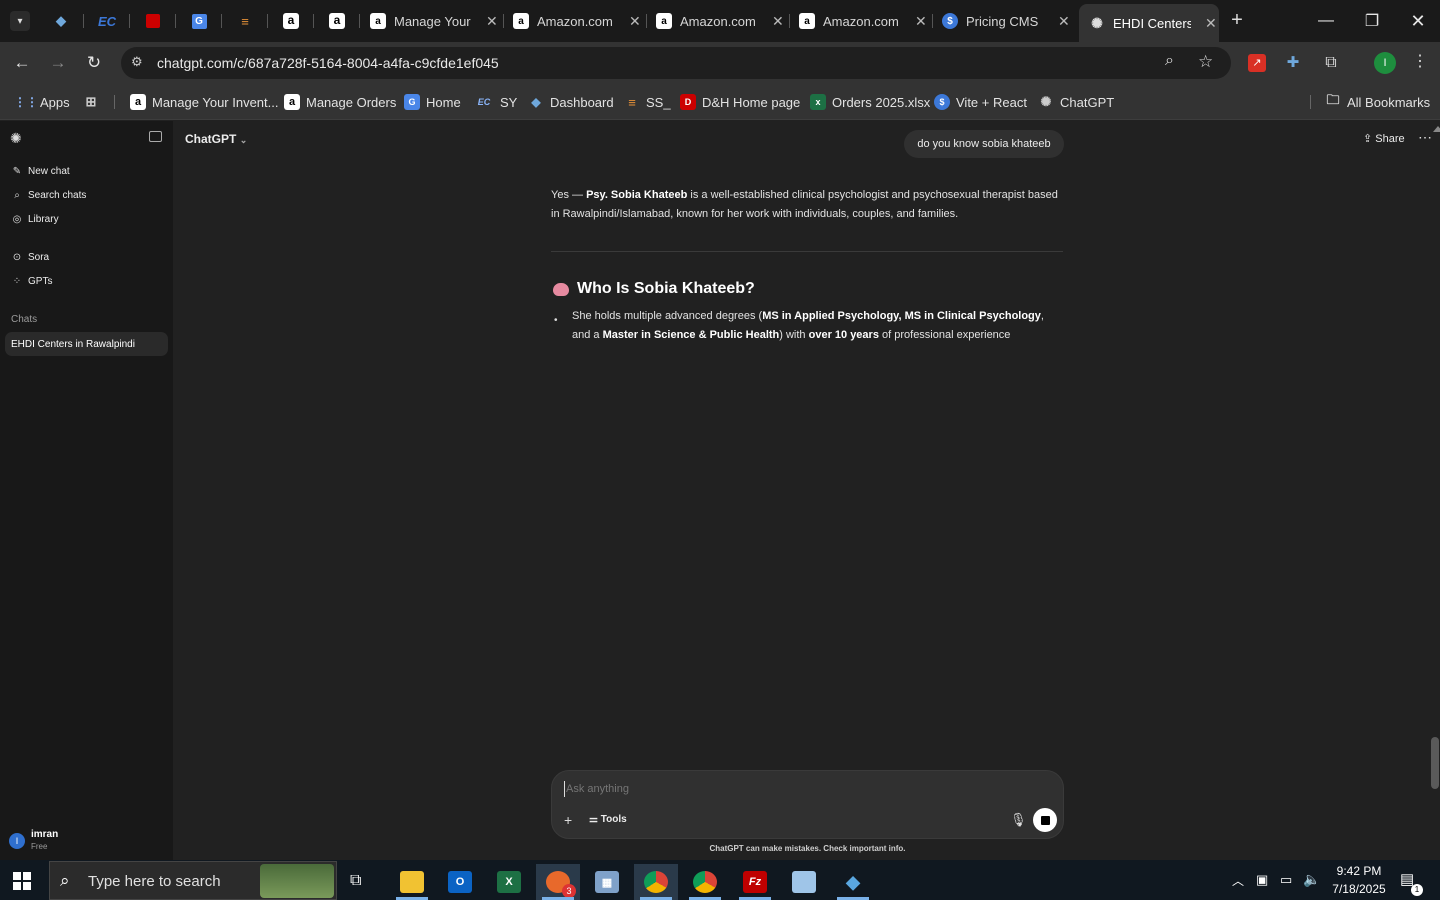 The width and height of the screenshot is (1440, 900). What do you see at coordinates (558, 882) in the screenshot?
I see `taskbar-zoom: 3` at bounding box center [558, 882].